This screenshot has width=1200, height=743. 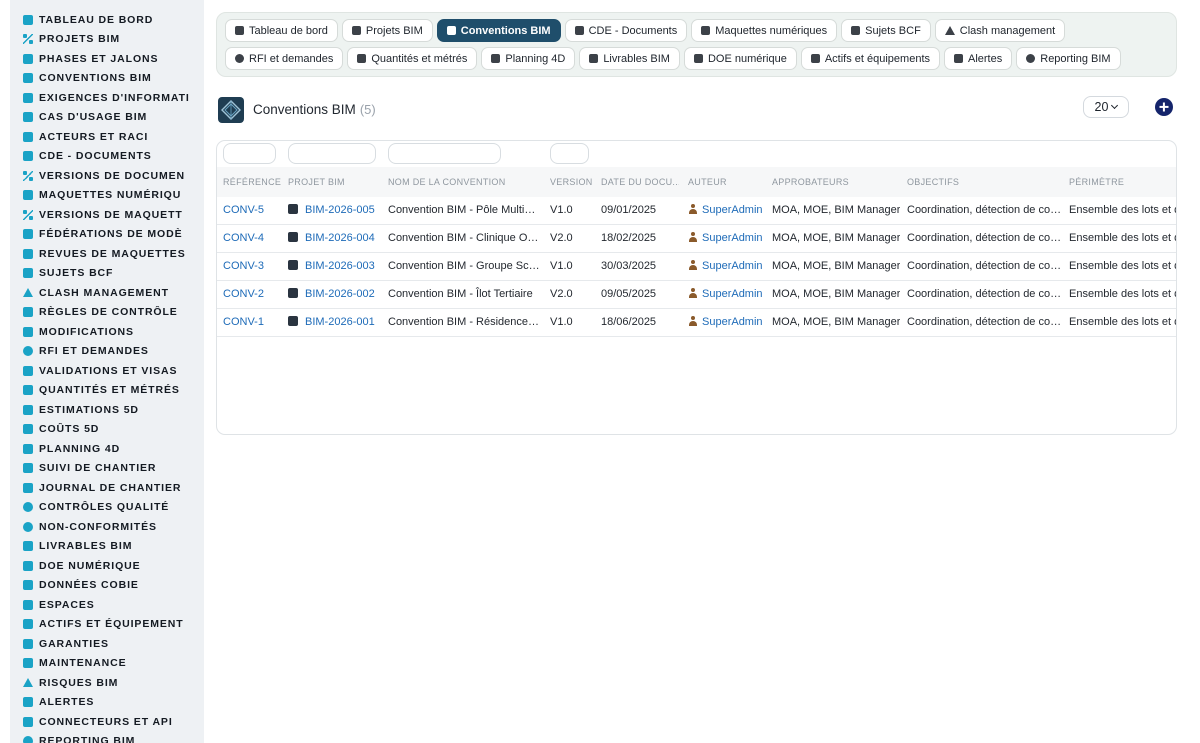 What do you see at coordinates (340, 294) in the screenshot?
I see `cell-text: BIM-2026-002` at bounding box center [340, 294].